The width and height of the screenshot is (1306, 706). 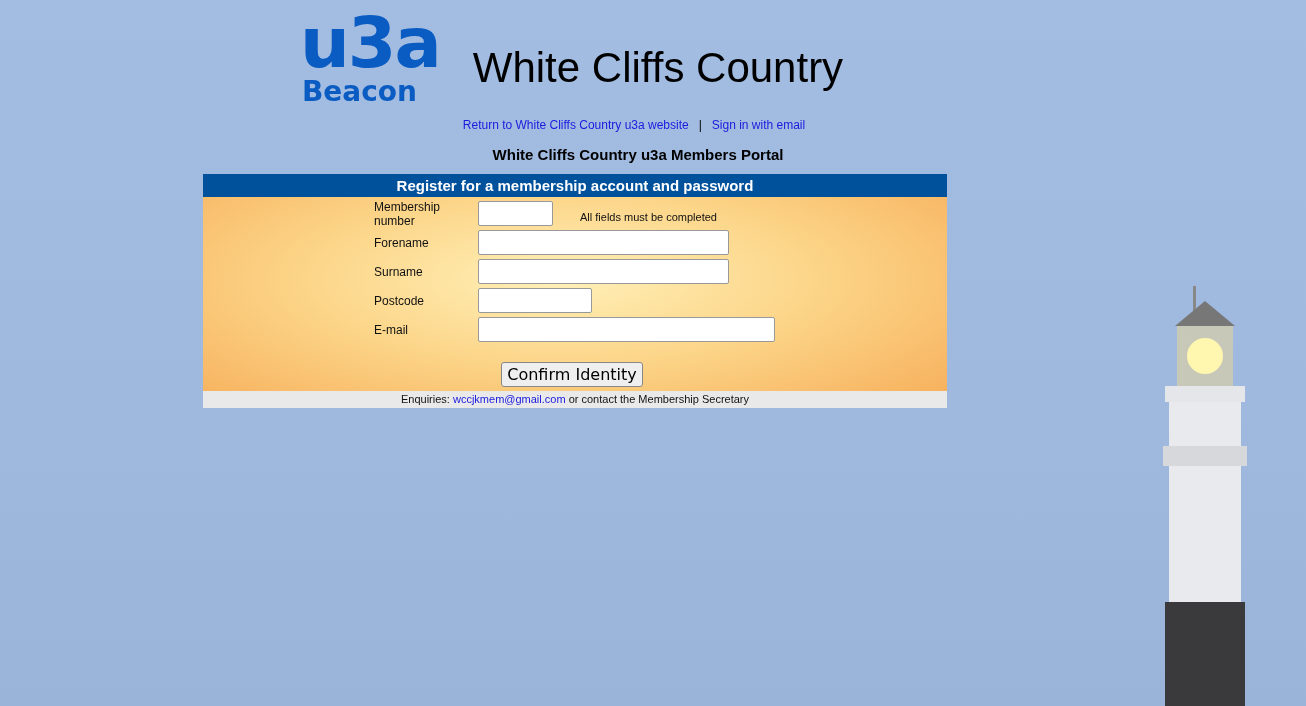 What do you see at coordinates (400, 300) in the screenshot?
I see `field-label: Postcode` at bounding box center [400, 300].